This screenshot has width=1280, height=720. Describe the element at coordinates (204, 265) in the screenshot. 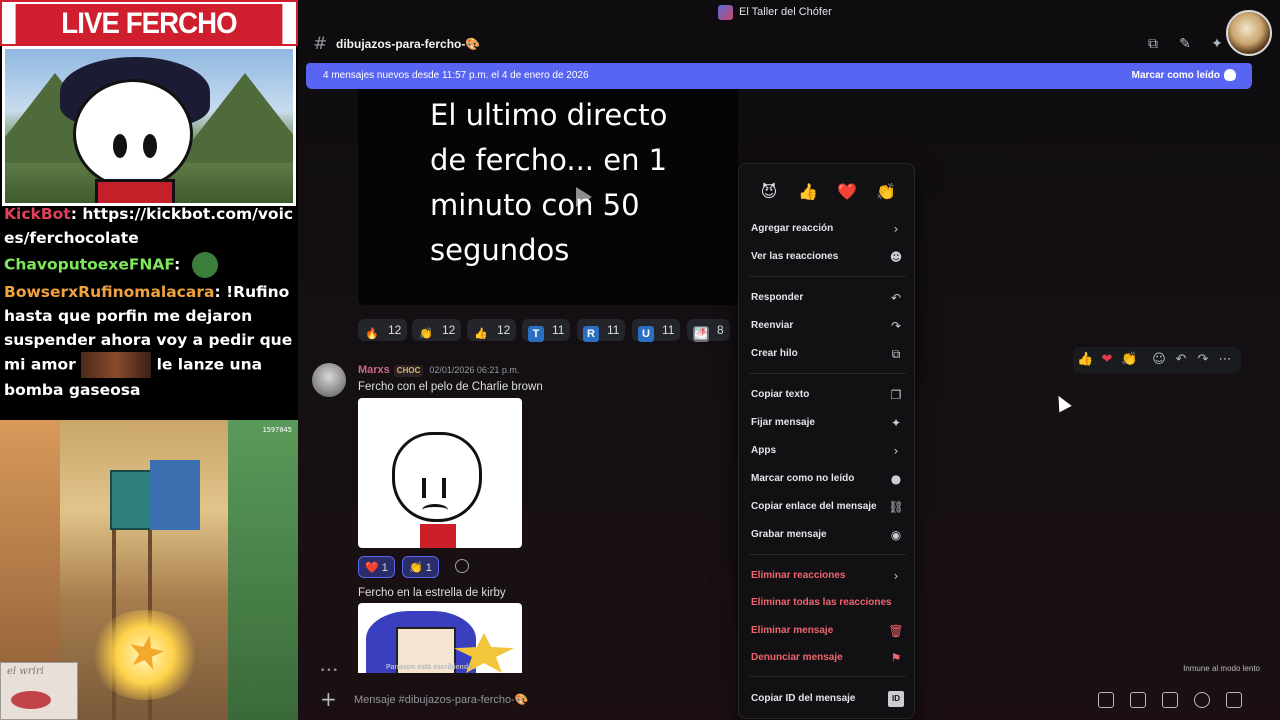

I see `green-face-emote` at that location.